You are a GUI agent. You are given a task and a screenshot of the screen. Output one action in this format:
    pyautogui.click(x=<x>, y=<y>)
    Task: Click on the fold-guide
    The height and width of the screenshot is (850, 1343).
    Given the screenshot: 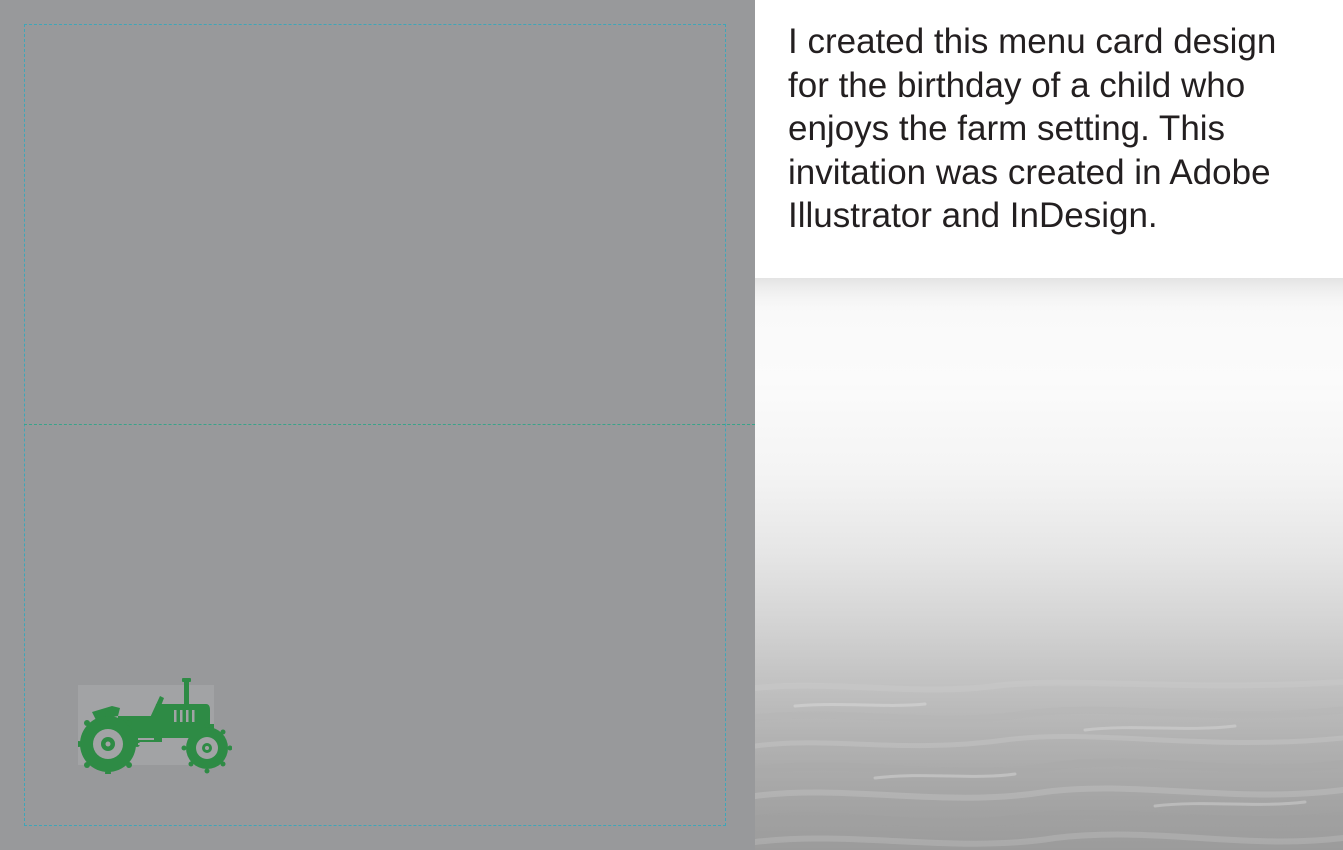 What is the action you would take?
    pyautogui.click(x=389, y=424)
    